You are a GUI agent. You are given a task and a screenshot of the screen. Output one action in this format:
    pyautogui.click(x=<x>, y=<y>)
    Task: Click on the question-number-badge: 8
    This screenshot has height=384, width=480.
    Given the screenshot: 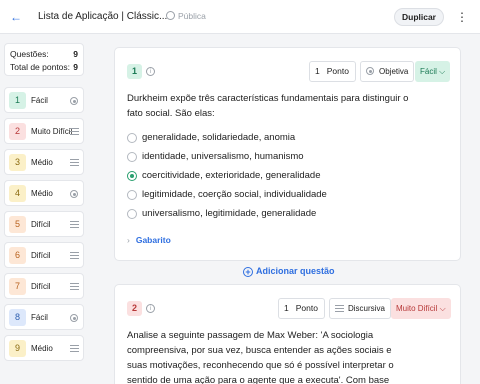 What is the action you would take?
    pyautogui.click(x=17, y=317)
    